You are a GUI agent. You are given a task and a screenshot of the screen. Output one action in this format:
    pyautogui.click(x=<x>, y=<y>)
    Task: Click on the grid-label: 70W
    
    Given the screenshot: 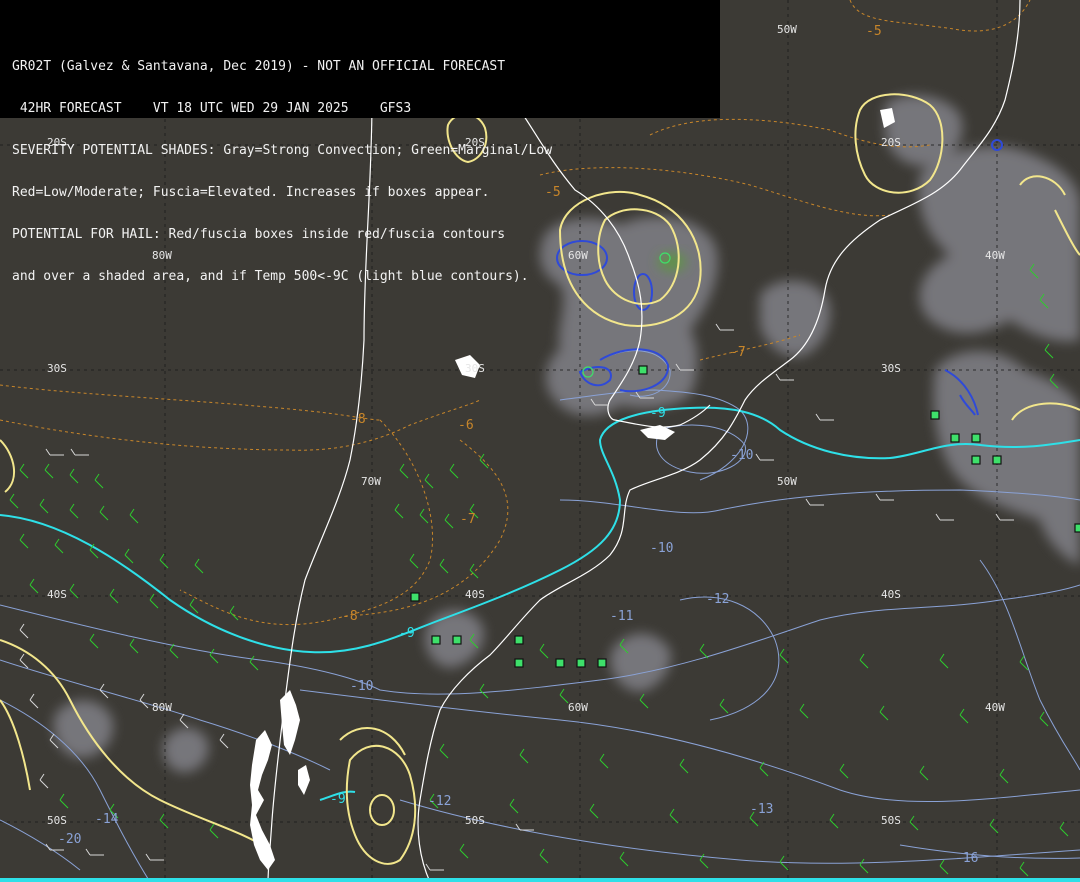 What is the action you would take?
    pyautogui.click(x=371, y=481)
    